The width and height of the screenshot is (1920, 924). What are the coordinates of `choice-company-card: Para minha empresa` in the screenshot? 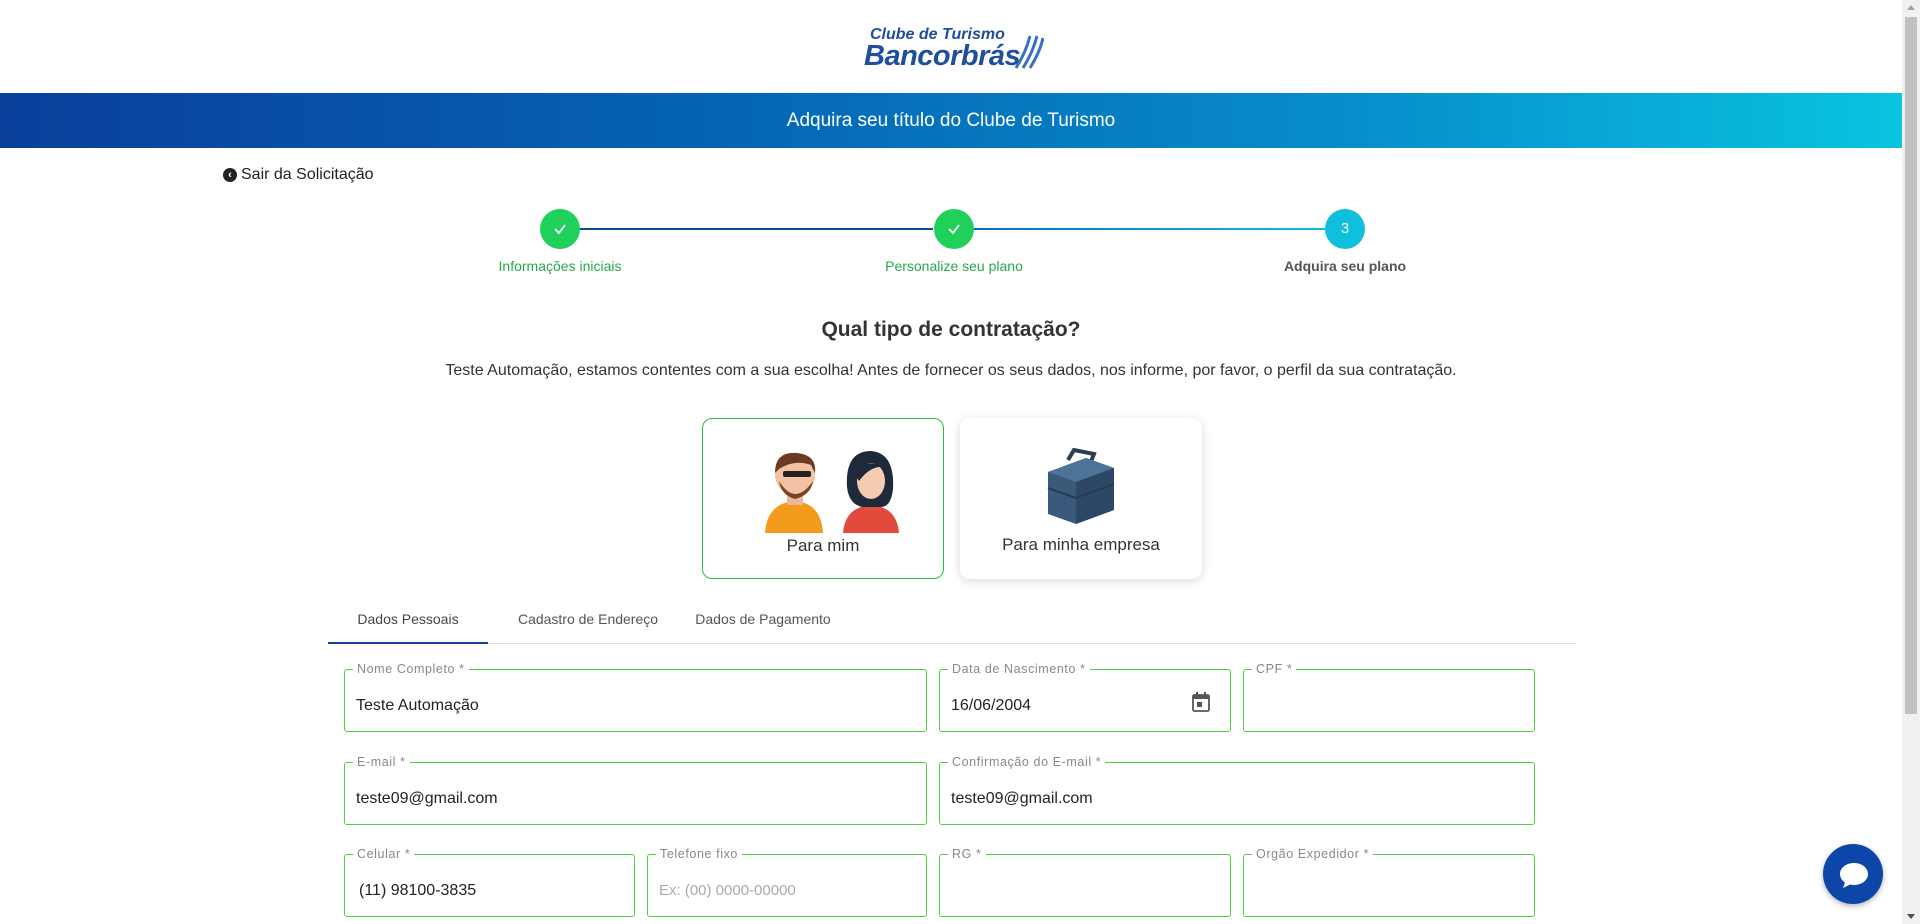 It's located at (1081, 498).